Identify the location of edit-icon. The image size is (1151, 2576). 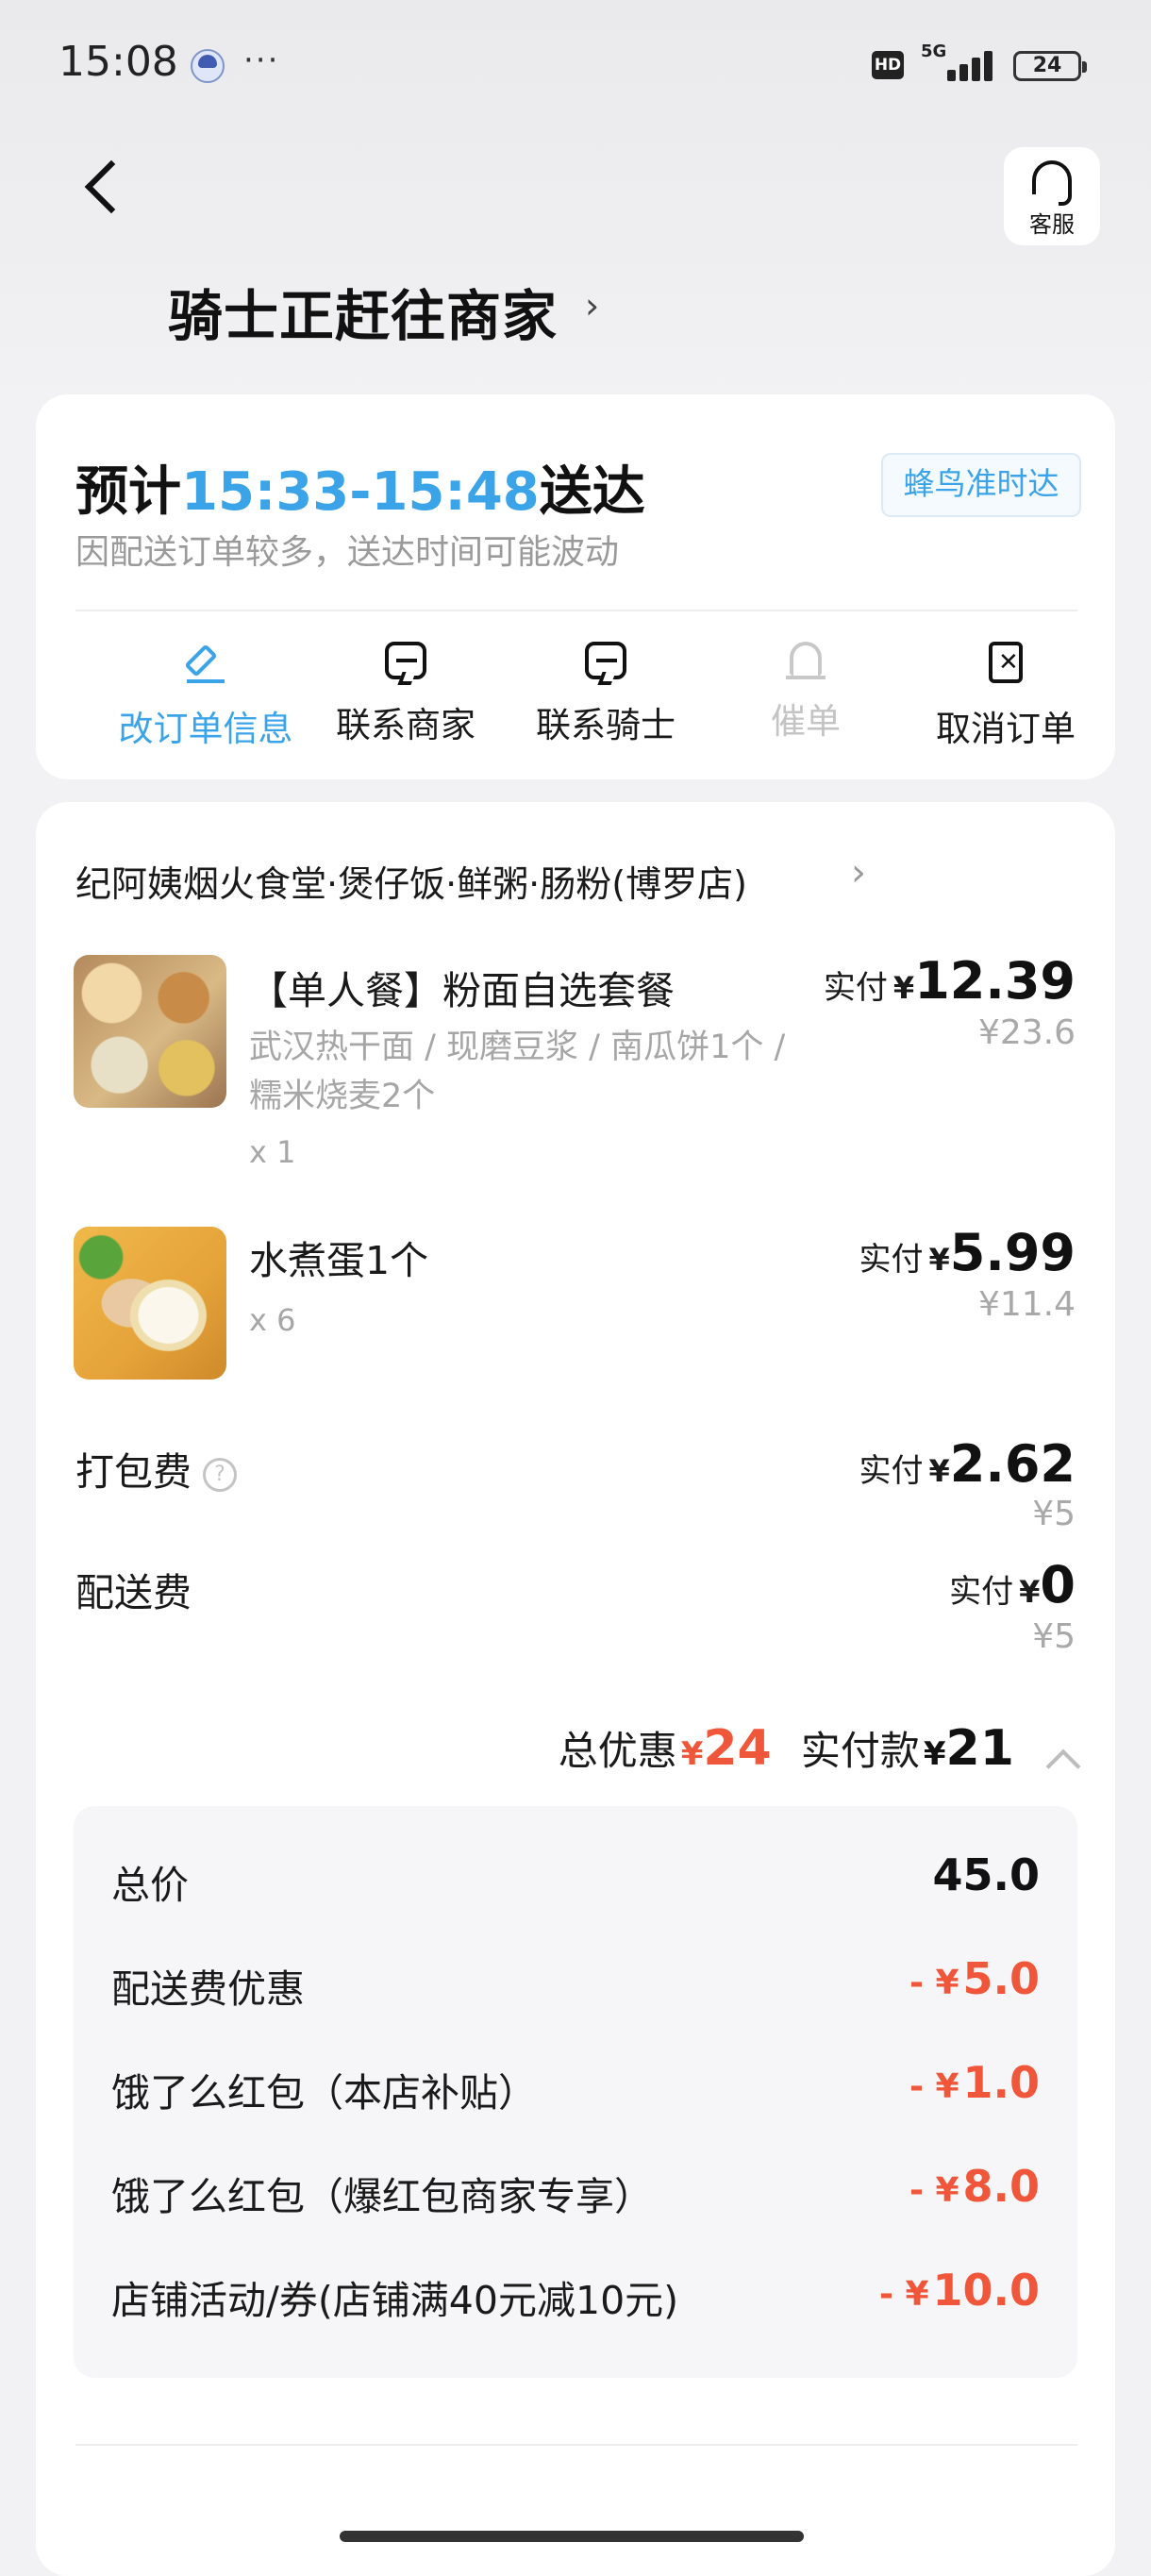
(205, 662).